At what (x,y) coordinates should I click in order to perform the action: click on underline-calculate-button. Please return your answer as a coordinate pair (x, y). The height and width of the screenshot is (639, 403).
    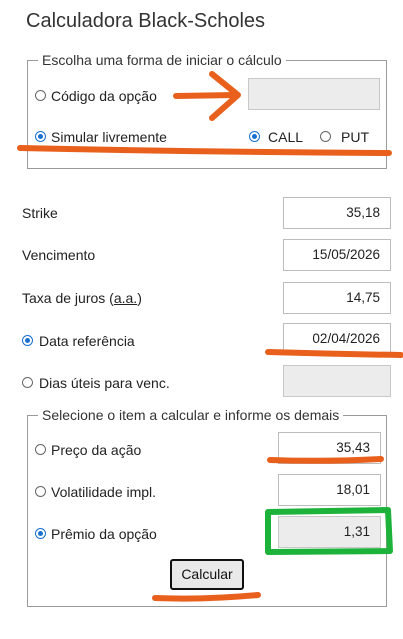
    Looking at the image, I should click on (206, 597).